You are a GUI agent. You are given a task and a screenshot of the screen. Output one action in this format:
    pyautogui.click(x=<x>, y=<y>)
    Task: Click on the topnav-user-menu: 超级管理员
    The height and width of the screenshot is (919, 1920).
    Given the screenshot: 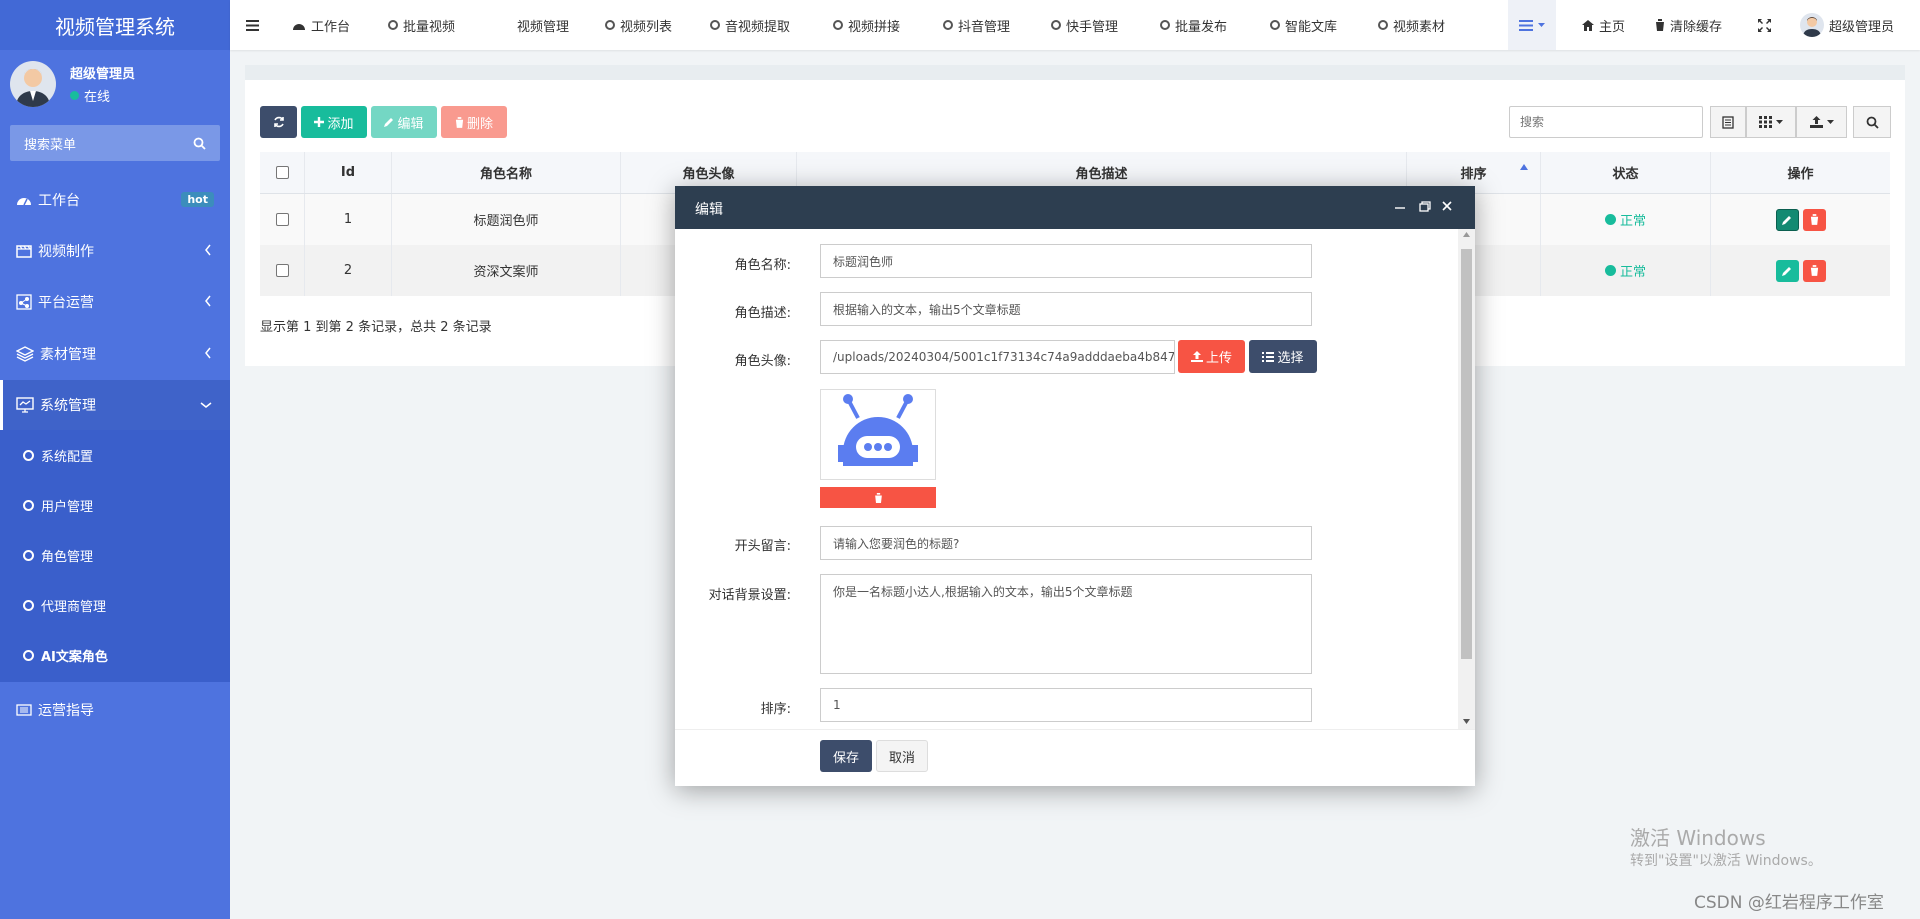 What is the action you would take?
    pyautogui.click(x=1847, y=25)
    